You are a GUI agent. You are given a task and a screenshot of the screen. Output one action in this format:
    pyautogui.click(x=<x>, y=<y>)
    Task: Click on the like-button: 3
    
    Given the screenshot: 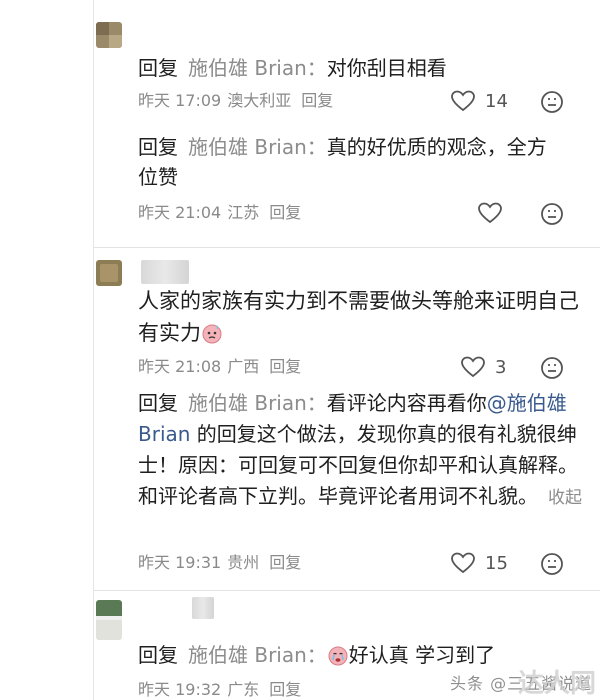 What is the action you would take?
    pyautogui.click(x=483, y=367)
    